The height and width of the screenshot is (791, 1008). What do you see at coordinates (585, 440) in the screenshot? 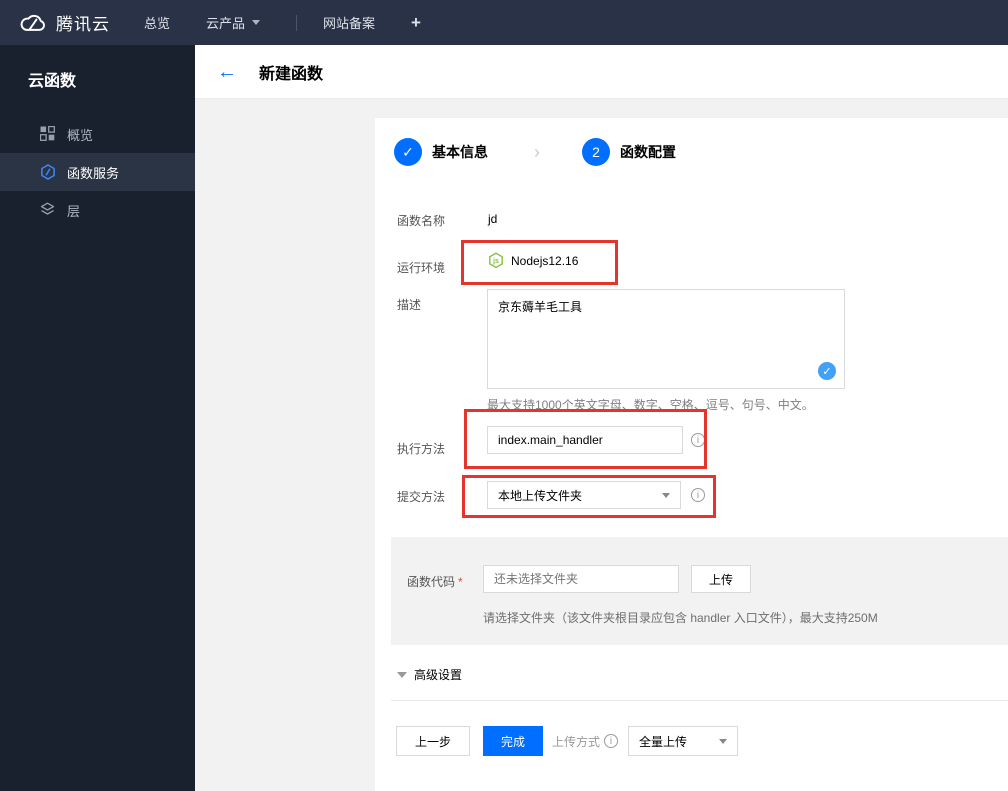
I see `handler-input` at bounding box center [585, 440].